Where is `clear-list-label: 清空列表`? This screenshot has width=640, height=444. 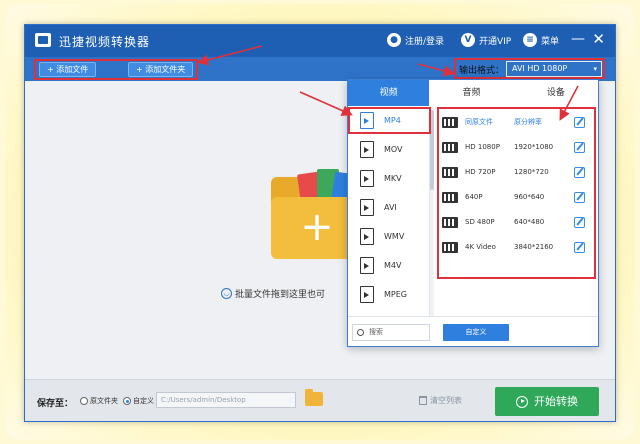 clear-list-label: 清空列表 is located at coordinates (446, 400).